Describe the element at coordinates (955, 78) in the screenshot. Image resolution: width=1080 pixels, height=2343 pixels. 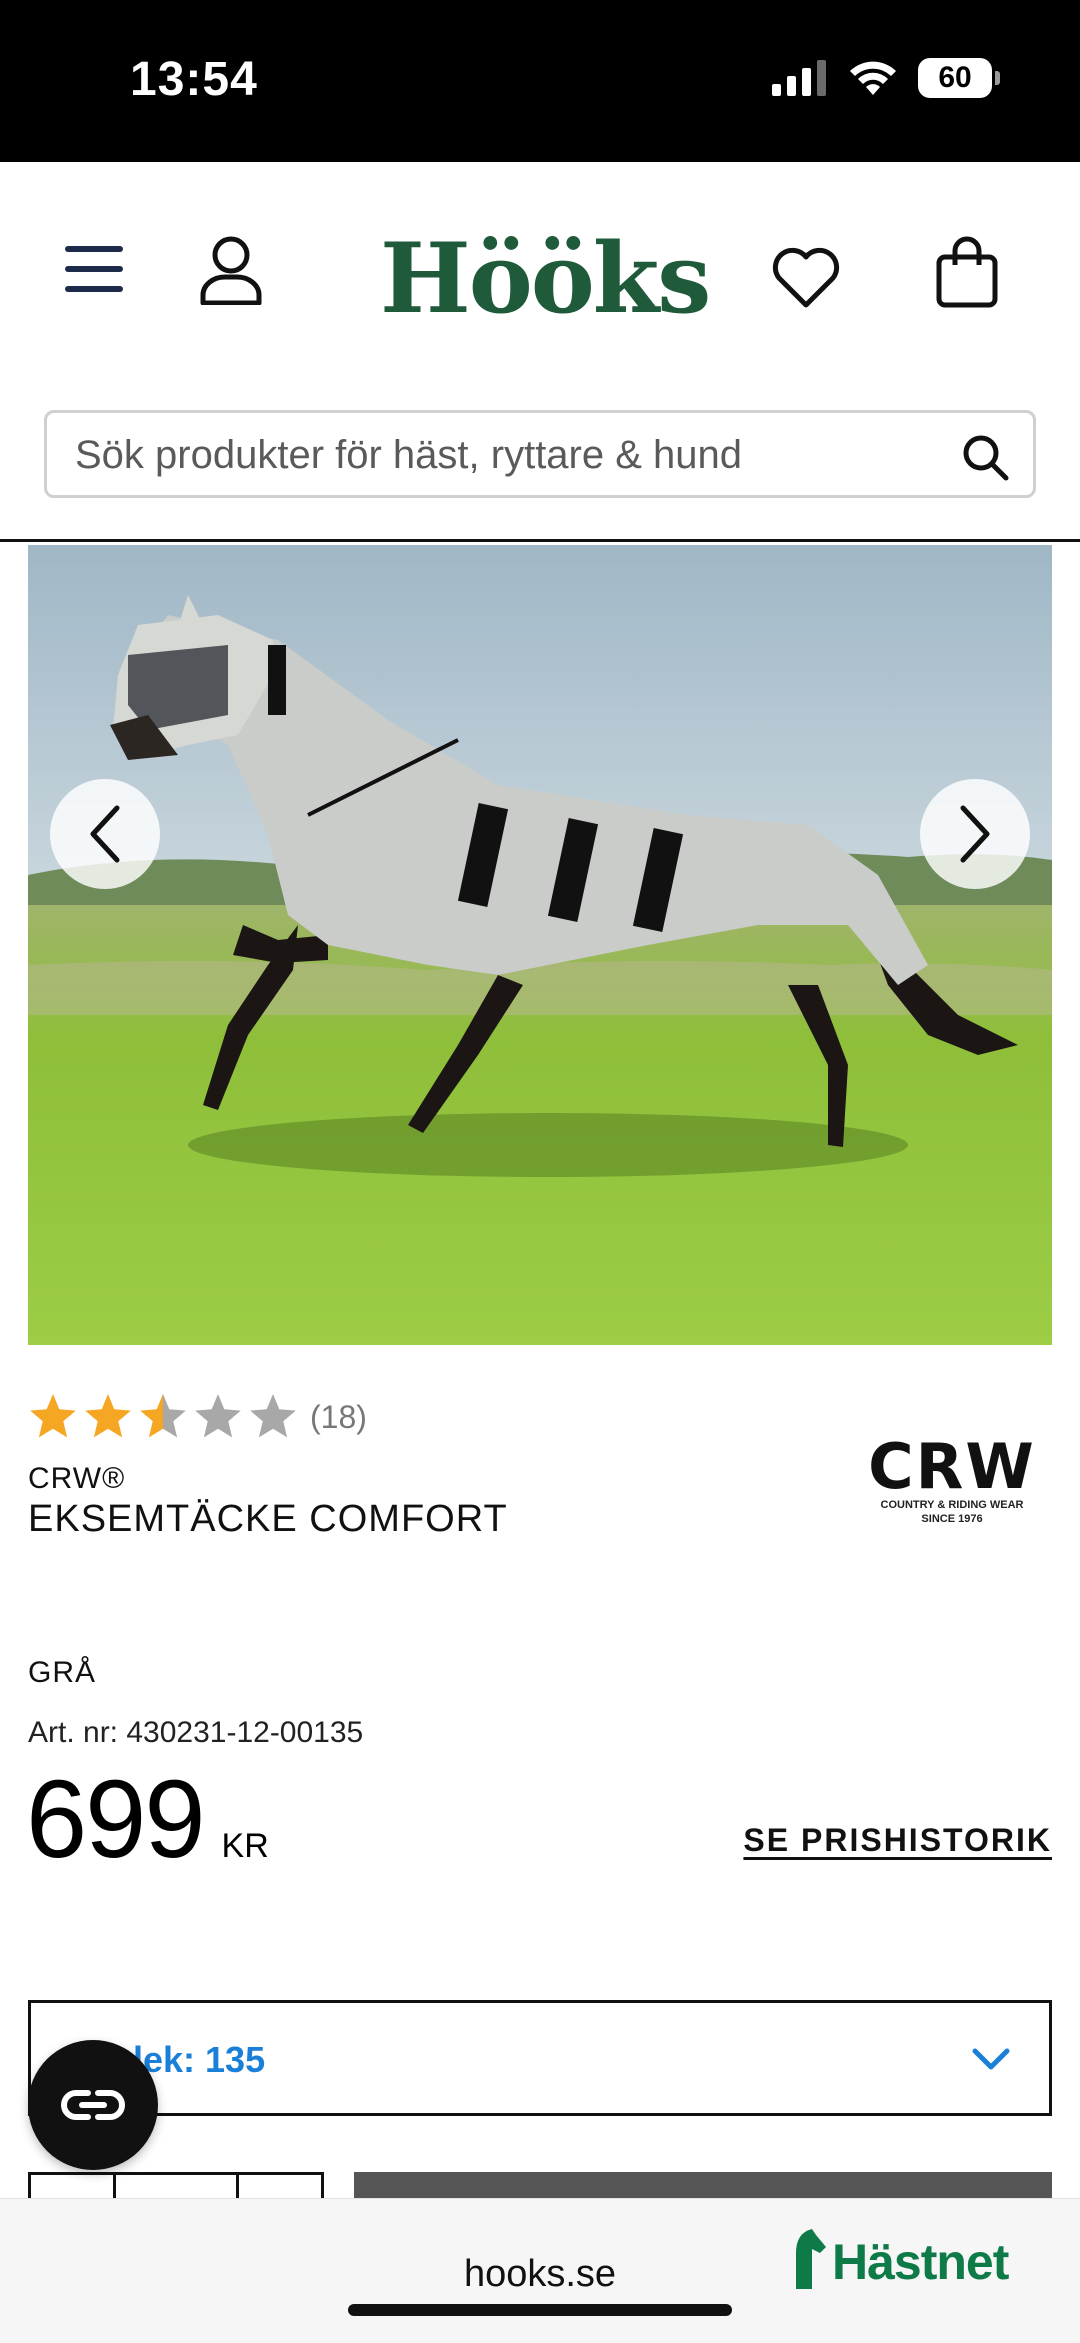
I see `battery-level: 60` at that location.